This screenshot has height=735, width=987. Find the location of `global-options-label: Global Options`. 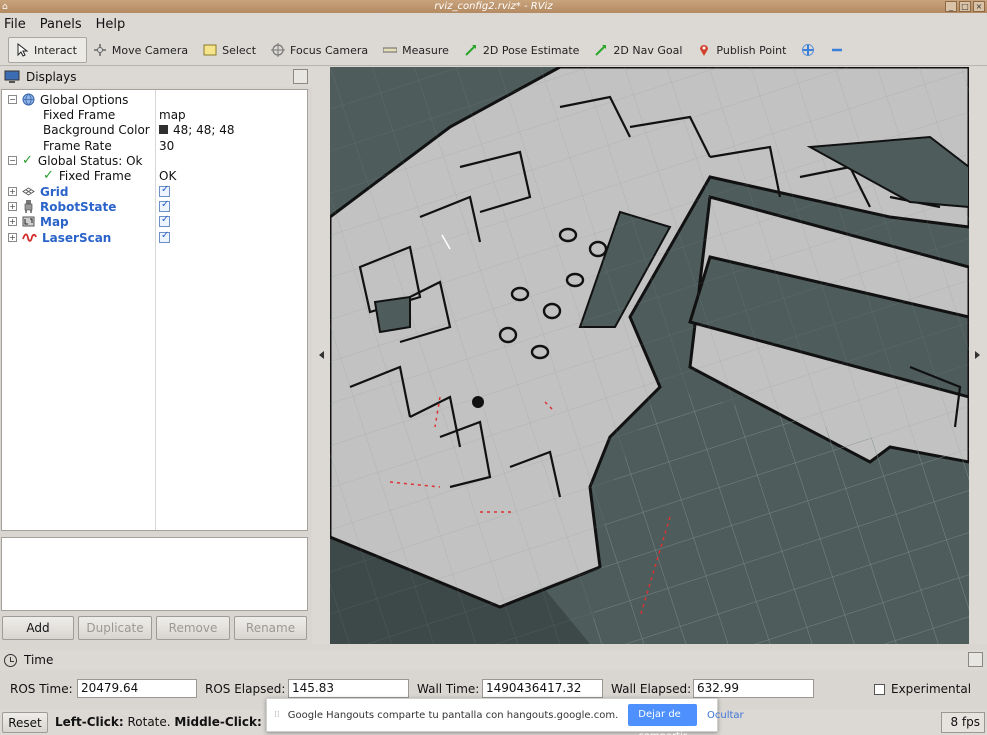

global-options-label: Global Options is located at coordinates (84, 99).